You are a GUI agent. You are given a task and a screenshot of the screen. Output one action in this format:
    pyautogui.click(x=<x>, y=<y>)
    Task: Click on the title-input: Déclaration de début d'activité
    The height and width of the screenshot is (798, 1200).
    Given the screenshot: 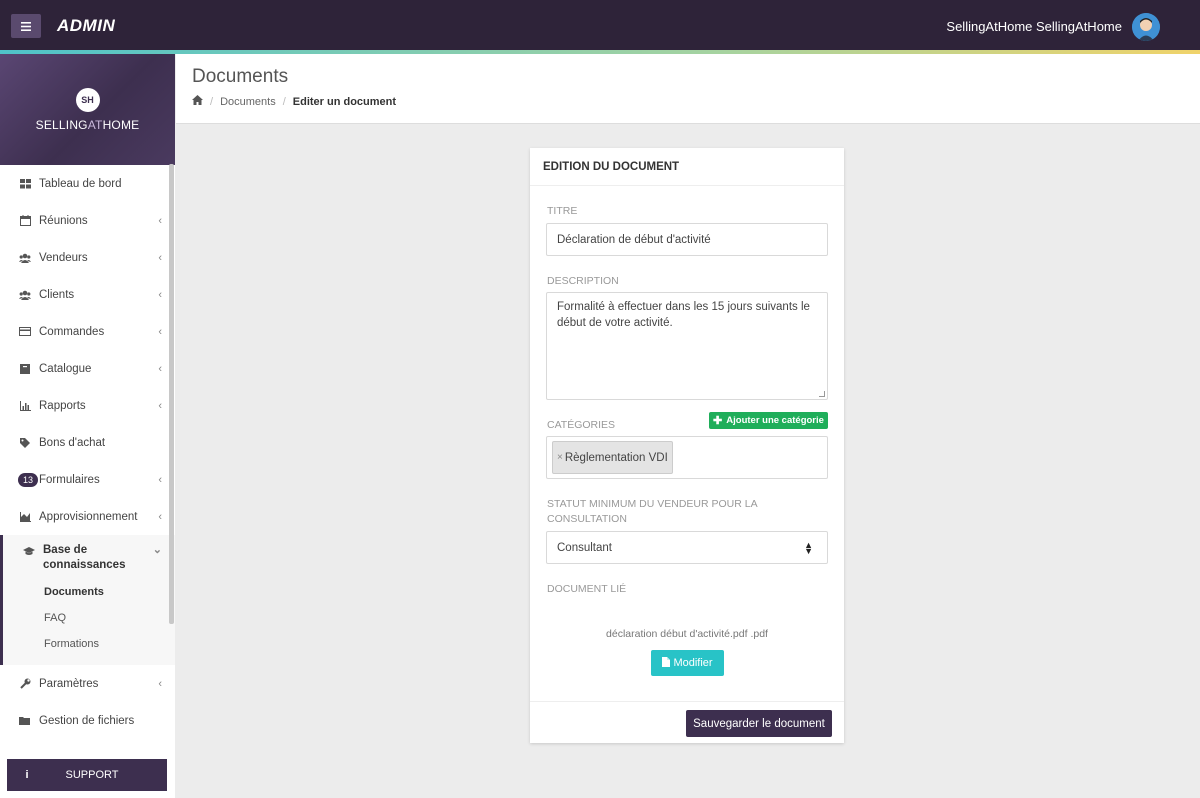 What is the action you would take?
    pyautogui.click(x=687, y=239)
    